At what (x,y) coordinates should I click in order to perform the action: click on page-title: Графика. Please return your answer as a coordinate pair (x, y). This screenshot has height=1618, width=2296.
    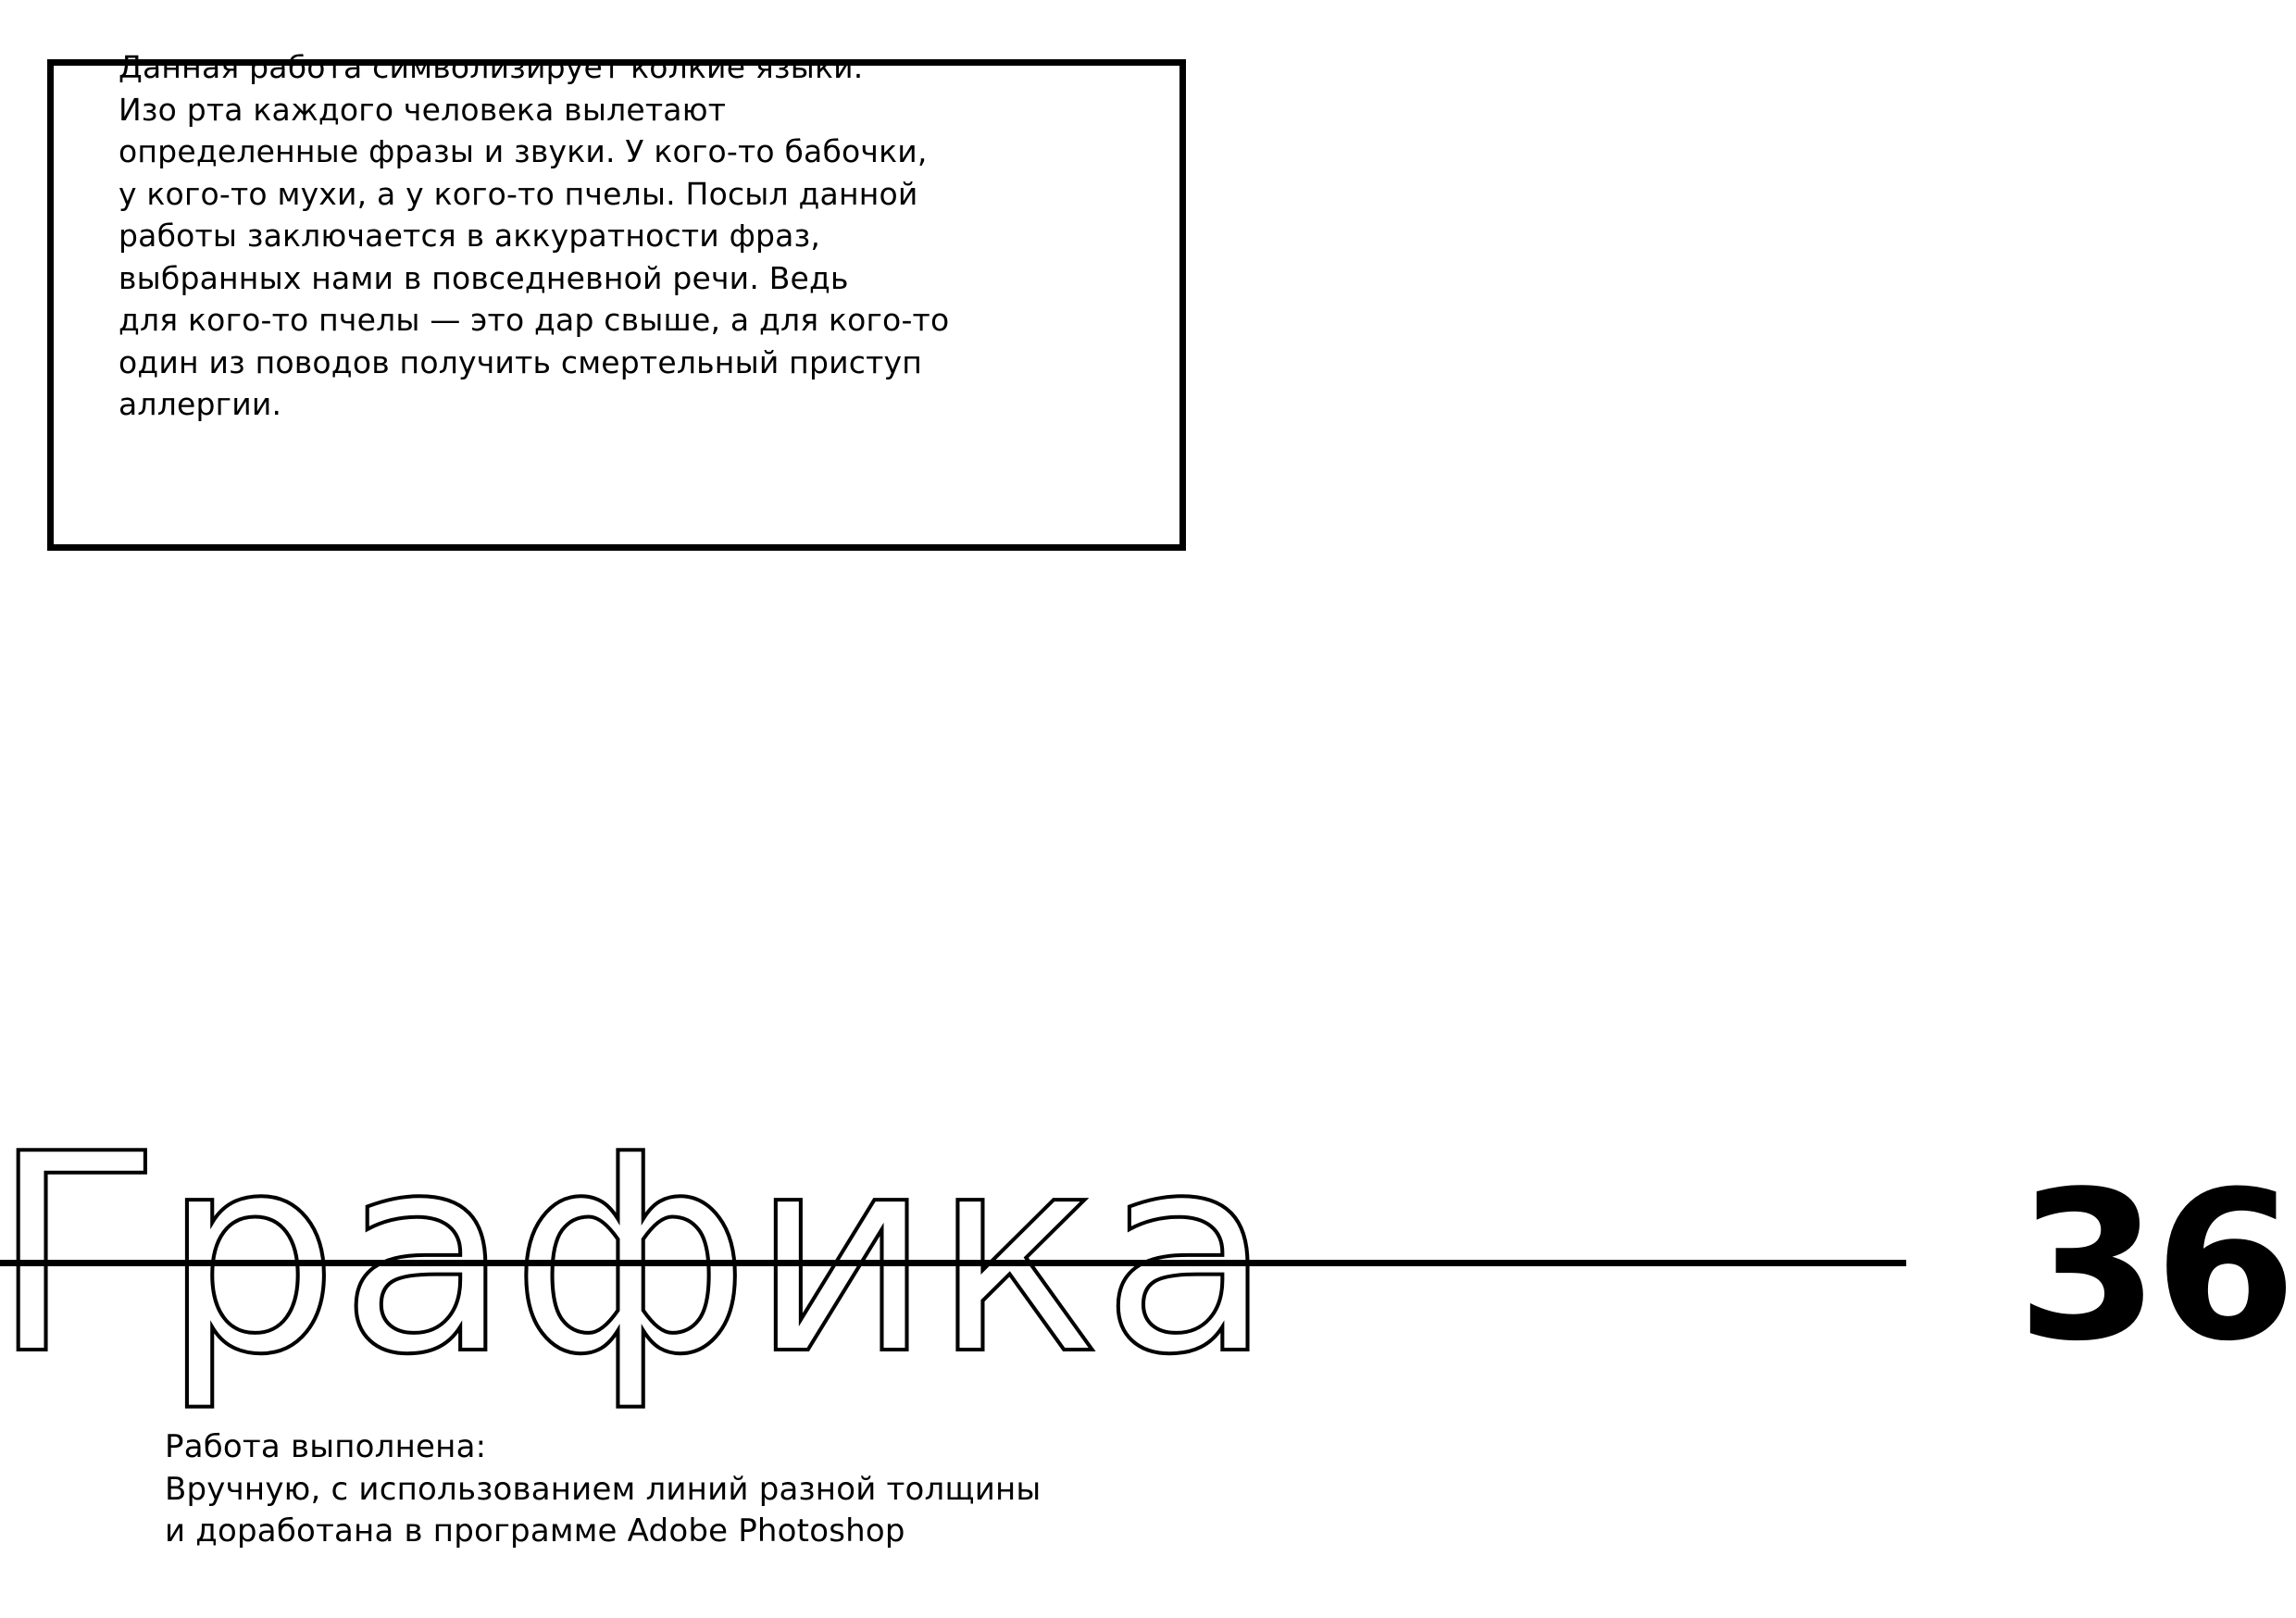
    Looking at the image, I should click on (636, 1254).